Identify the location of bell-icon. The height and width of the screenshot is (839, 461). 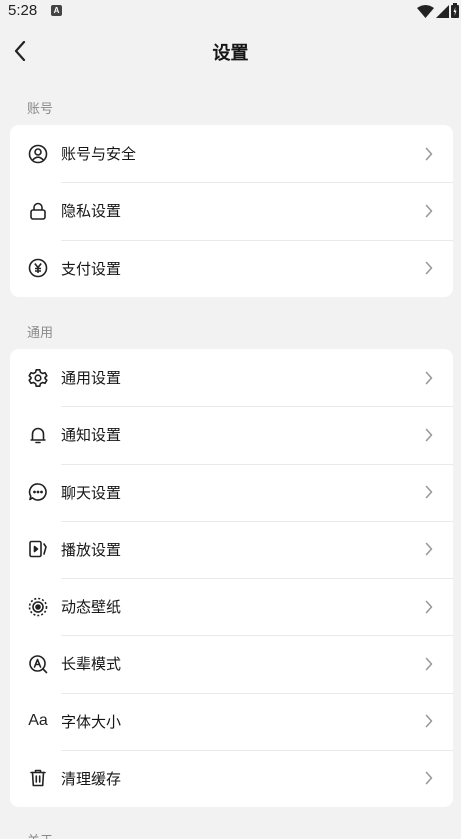
(38, 435).